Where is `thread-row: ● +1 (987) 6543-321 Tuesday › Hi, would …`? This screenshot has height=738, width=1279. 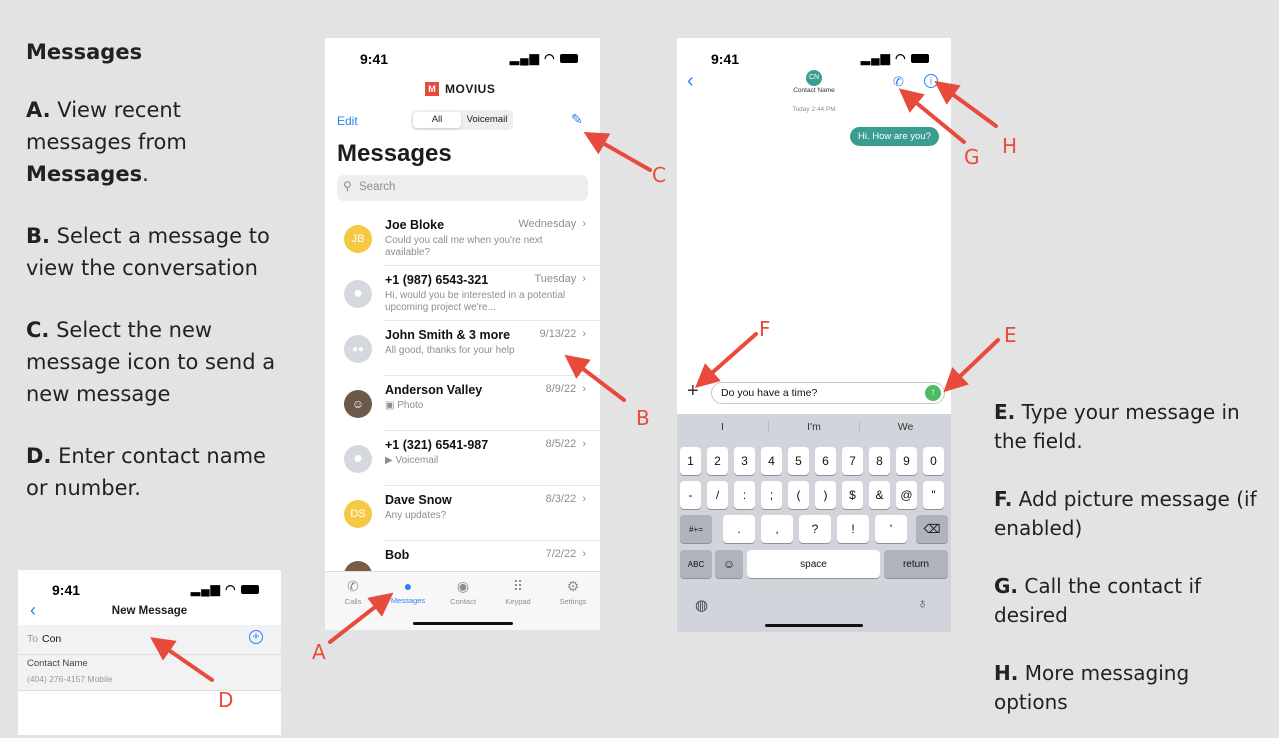 thread-row: ● +1 (987) 6543-321 Tuesday › Hi, would … is located at coordinates (468, 293).